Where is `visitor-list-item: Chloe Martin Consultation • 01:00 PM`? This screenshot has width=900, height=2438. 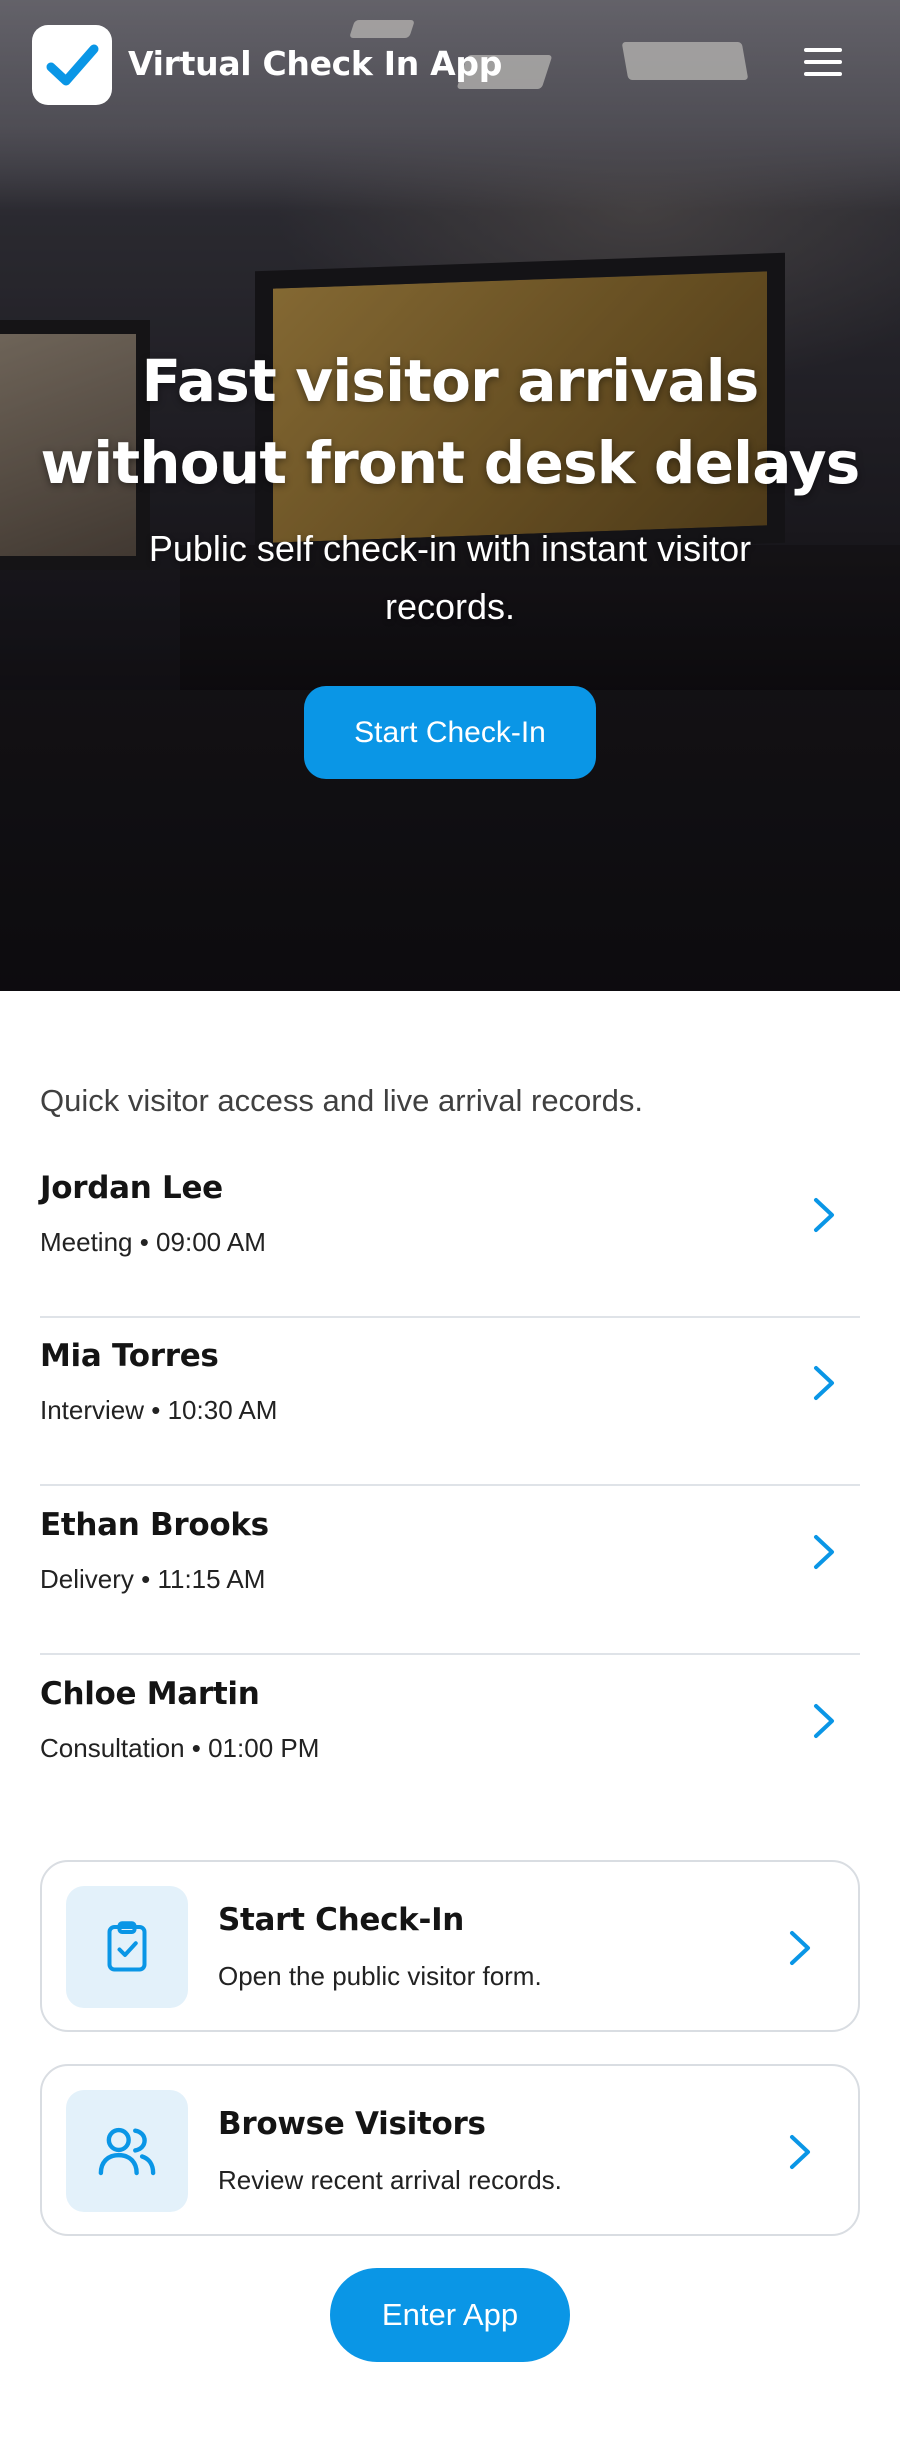 visitor-list-item: Chloe Martin Consultation • 01:00 PM is located at coordinates (450, 1740).